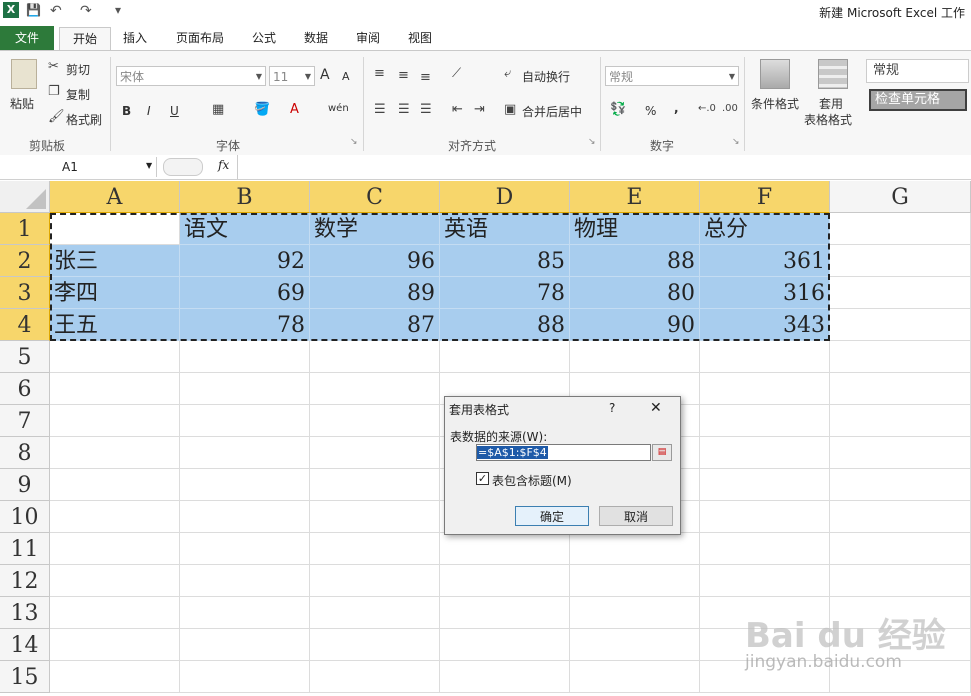  What do you see at coordinates (200, 38) in the screenshot?
I see `tab-page-layout: 页面布局` at bounding box center [200, 38].